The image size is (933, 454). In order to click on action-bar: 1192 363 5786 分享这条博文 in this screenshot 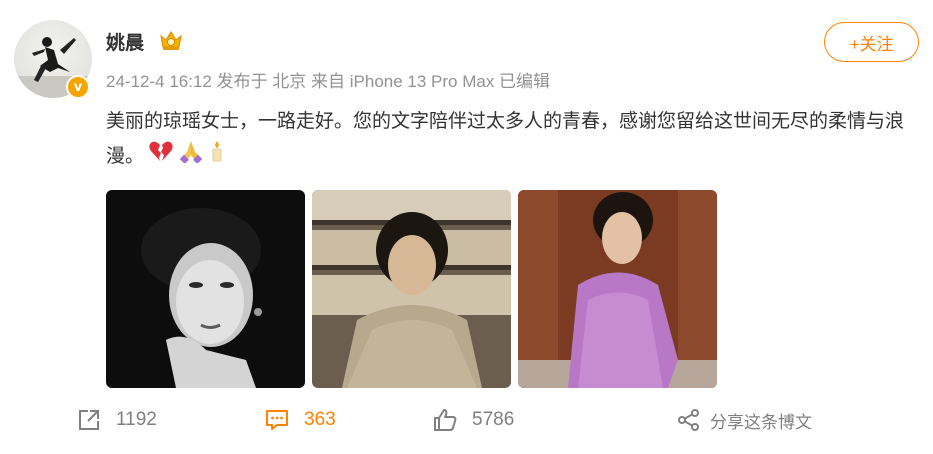, I will do `click(466, 420)`.